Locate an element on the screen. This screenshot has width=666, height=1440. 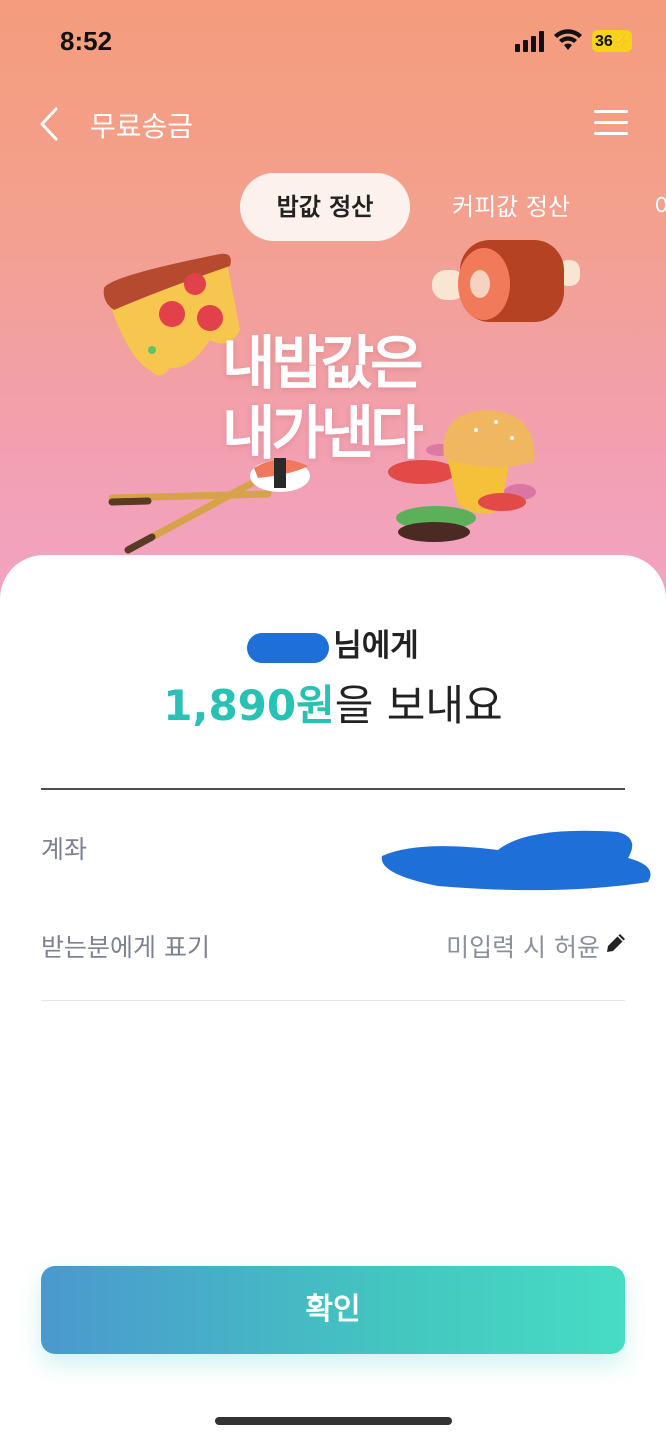
battery-icon: 36⚡ is located at coordinates (612, 41).